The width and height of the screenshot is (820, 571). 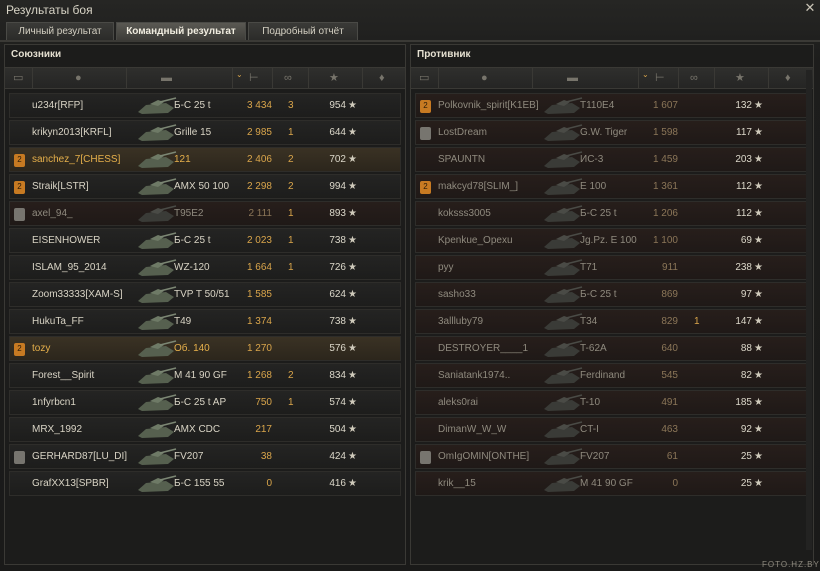 I want to click on vehicle-name: E 100, so click(x=593, y=186).